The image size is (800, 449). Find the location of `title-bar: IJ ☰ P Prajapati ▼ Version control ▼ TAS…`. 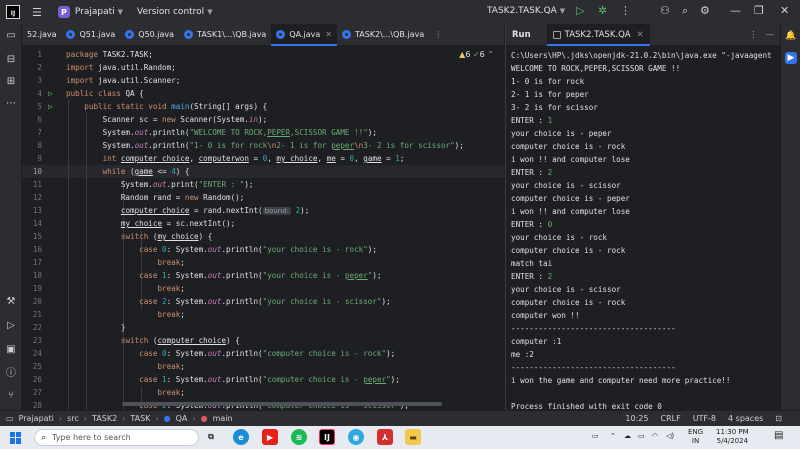

title-bar: IJ ☰ P Prajapati ▼ Version control ▼ TAS… is located at coordinates (400, 12).